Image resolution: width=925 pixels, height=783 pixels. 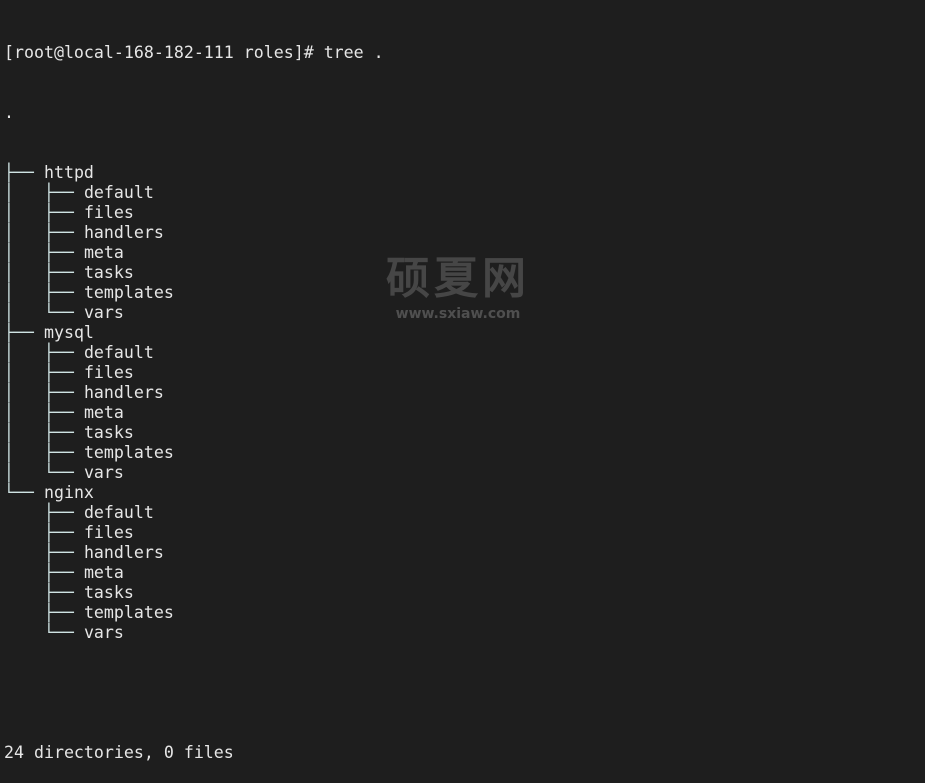 I want to click on summary-line: 24 directories, 0 files, so click(x=119, y=752).